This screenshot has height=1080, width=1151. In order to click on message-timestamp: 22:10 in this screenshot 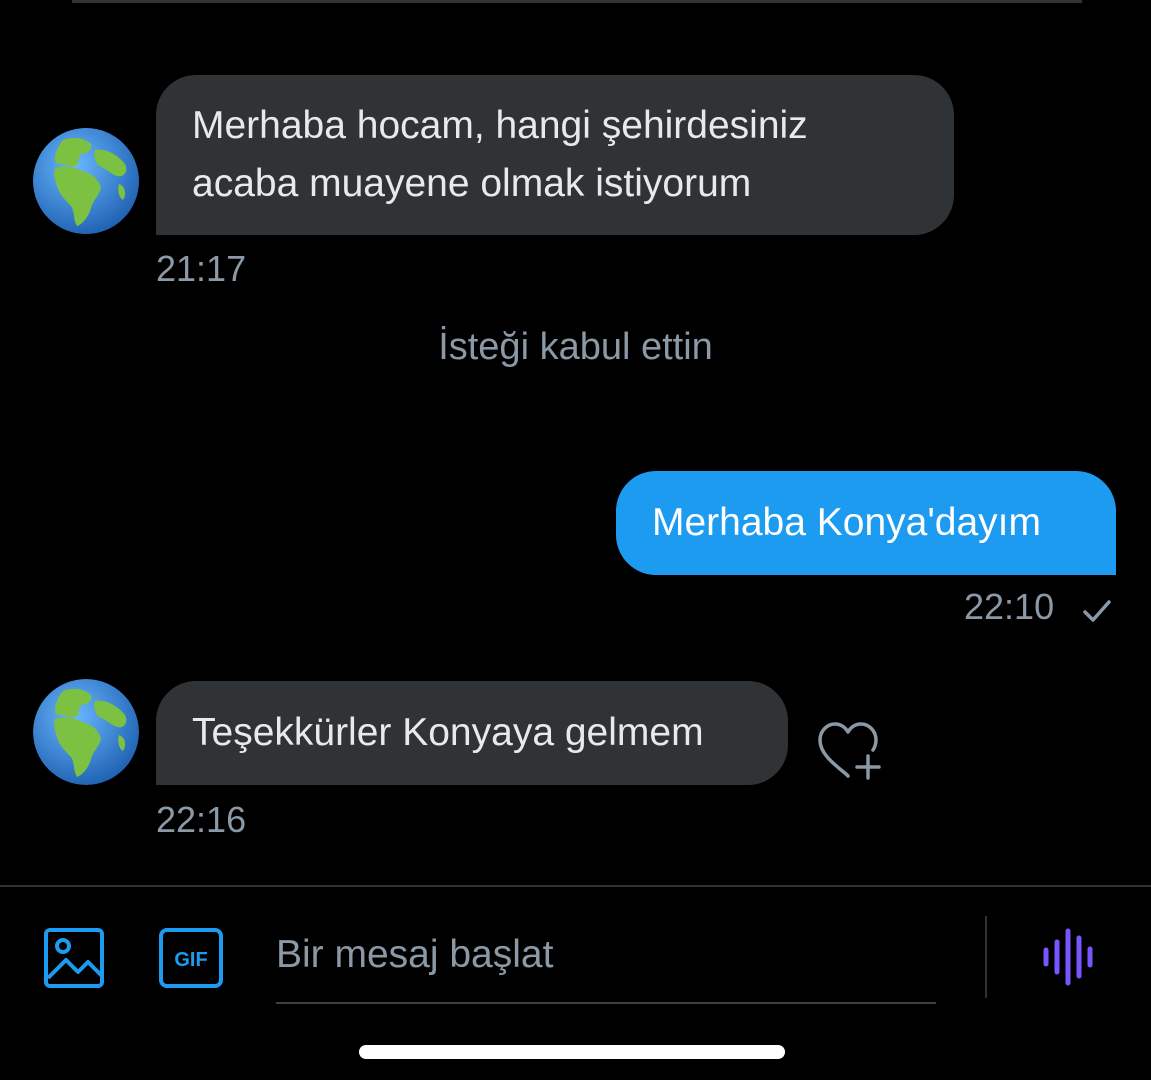, I will do `click(1009, 606)`.